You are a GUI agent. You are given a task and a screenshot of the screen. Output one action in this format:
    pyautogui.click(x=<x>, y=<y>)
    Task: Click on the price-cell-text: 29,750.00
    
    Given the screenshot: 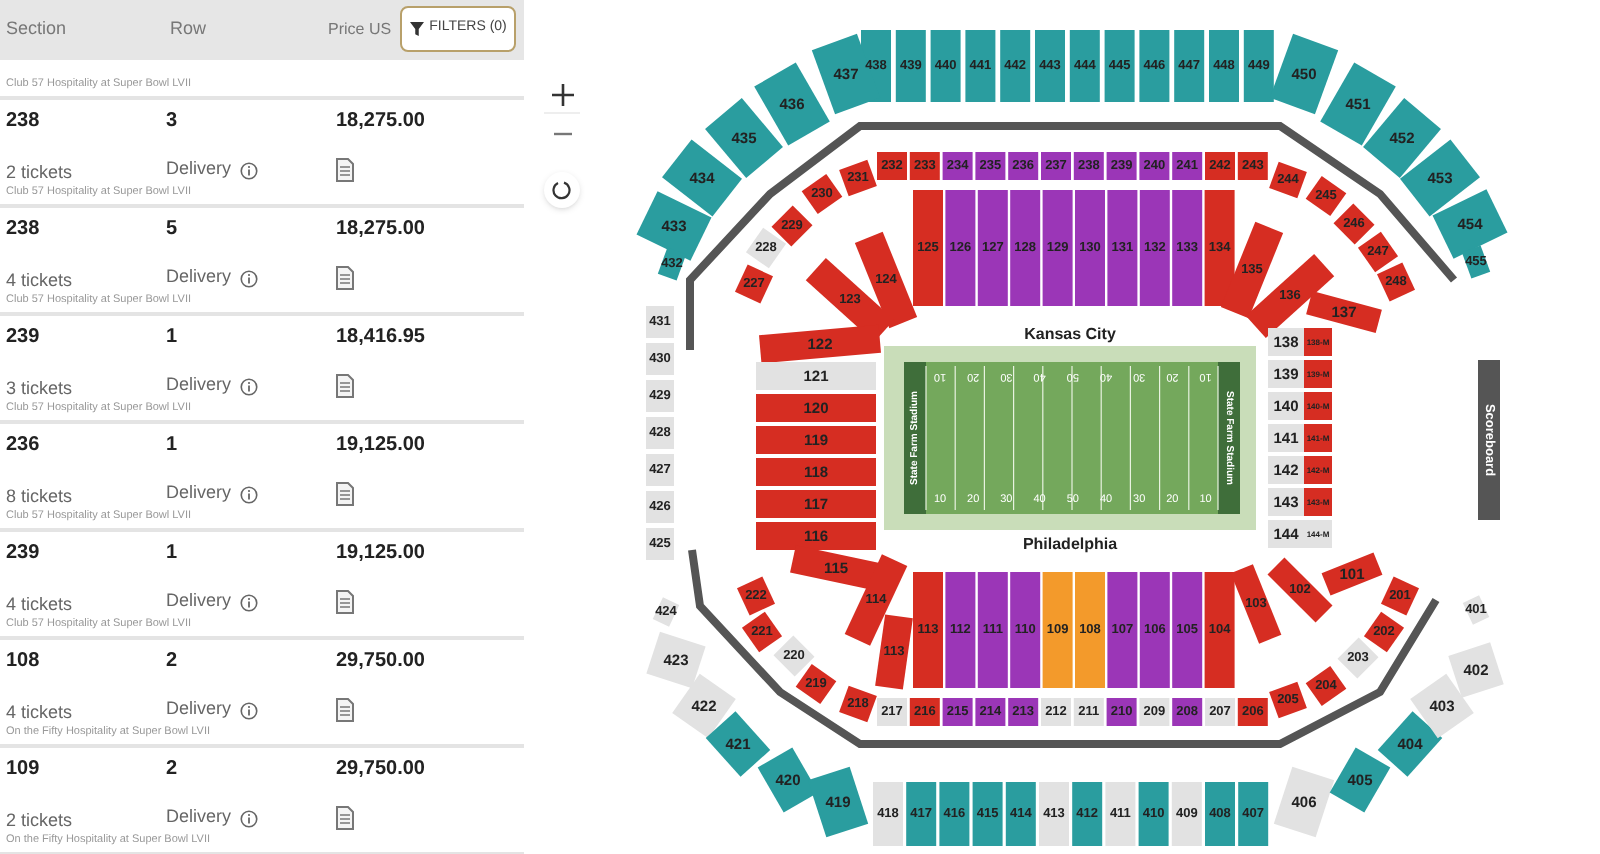 What is the action you would take?
    pyautogui.click(x=380, y=661)
    